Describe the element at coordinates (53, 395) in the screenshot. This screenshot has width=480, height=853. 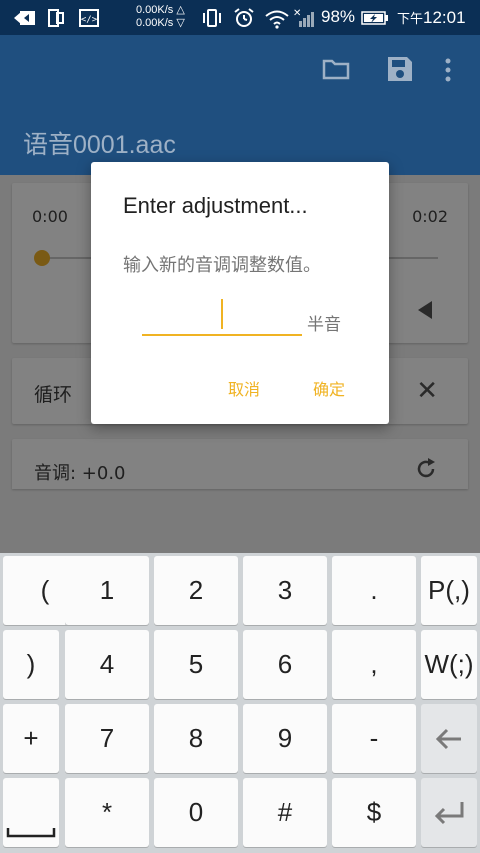
I see `loop-label: 循环` at that location.